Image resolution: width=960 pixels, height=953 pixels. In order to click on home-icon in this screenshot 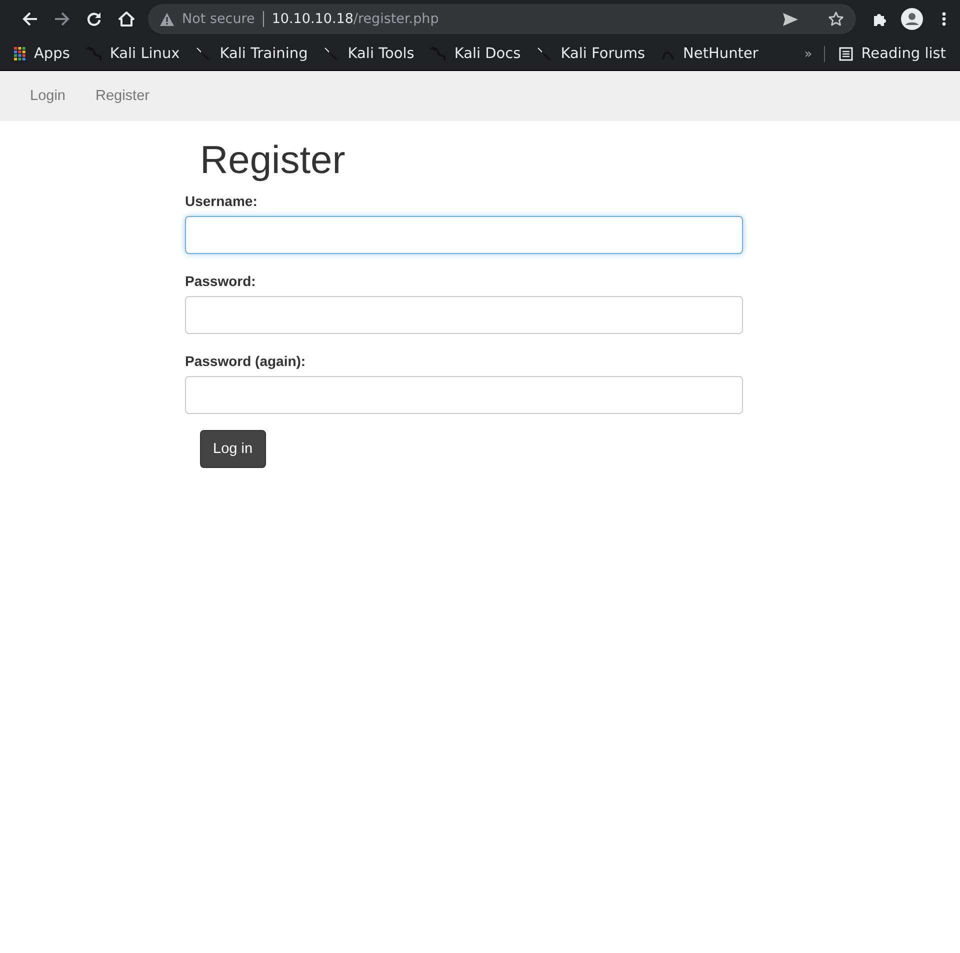, I will do `click(126, 19)`.